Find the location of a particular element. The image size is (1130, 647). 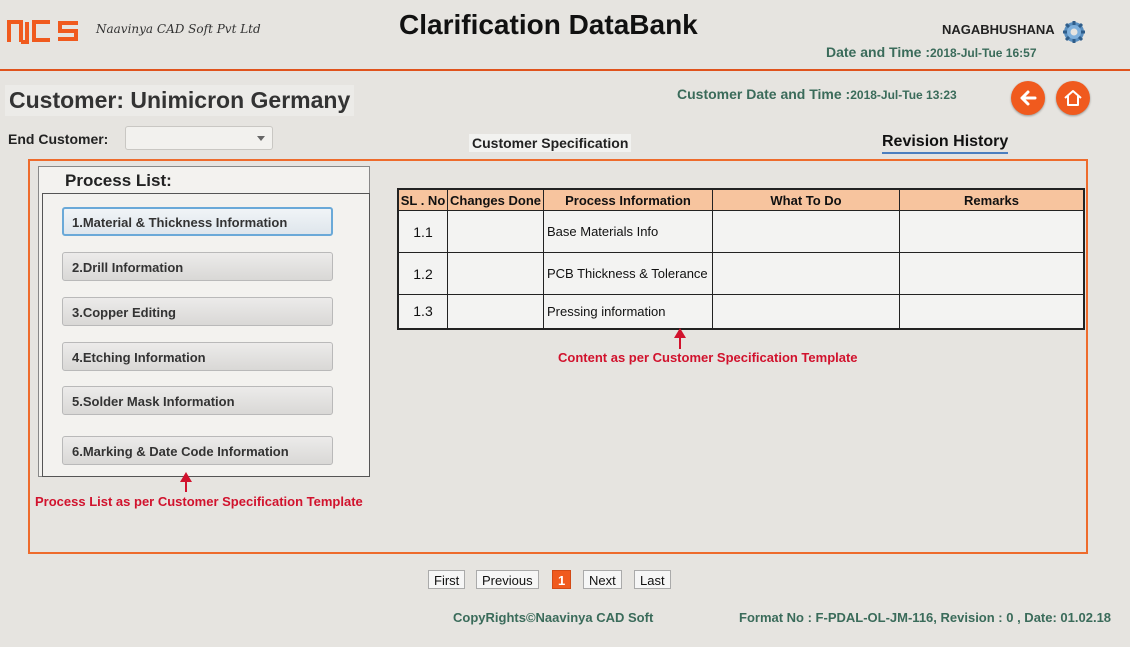

home-button is located at coordinates (1073, 98).